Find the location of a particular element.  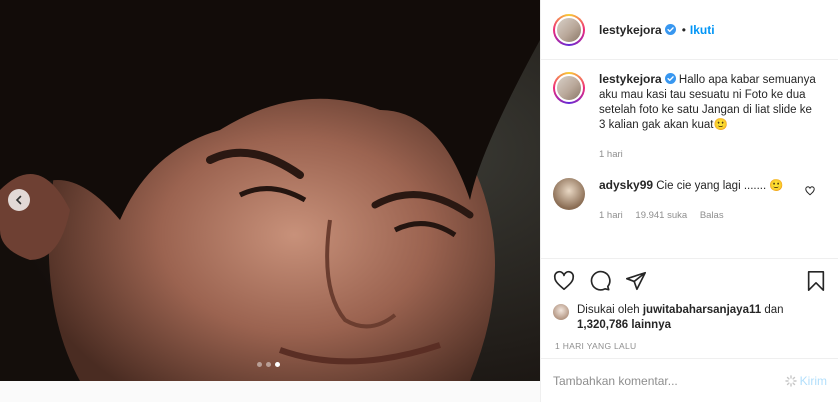

follow-button: Ikuti is located at coordinates (702, 30).